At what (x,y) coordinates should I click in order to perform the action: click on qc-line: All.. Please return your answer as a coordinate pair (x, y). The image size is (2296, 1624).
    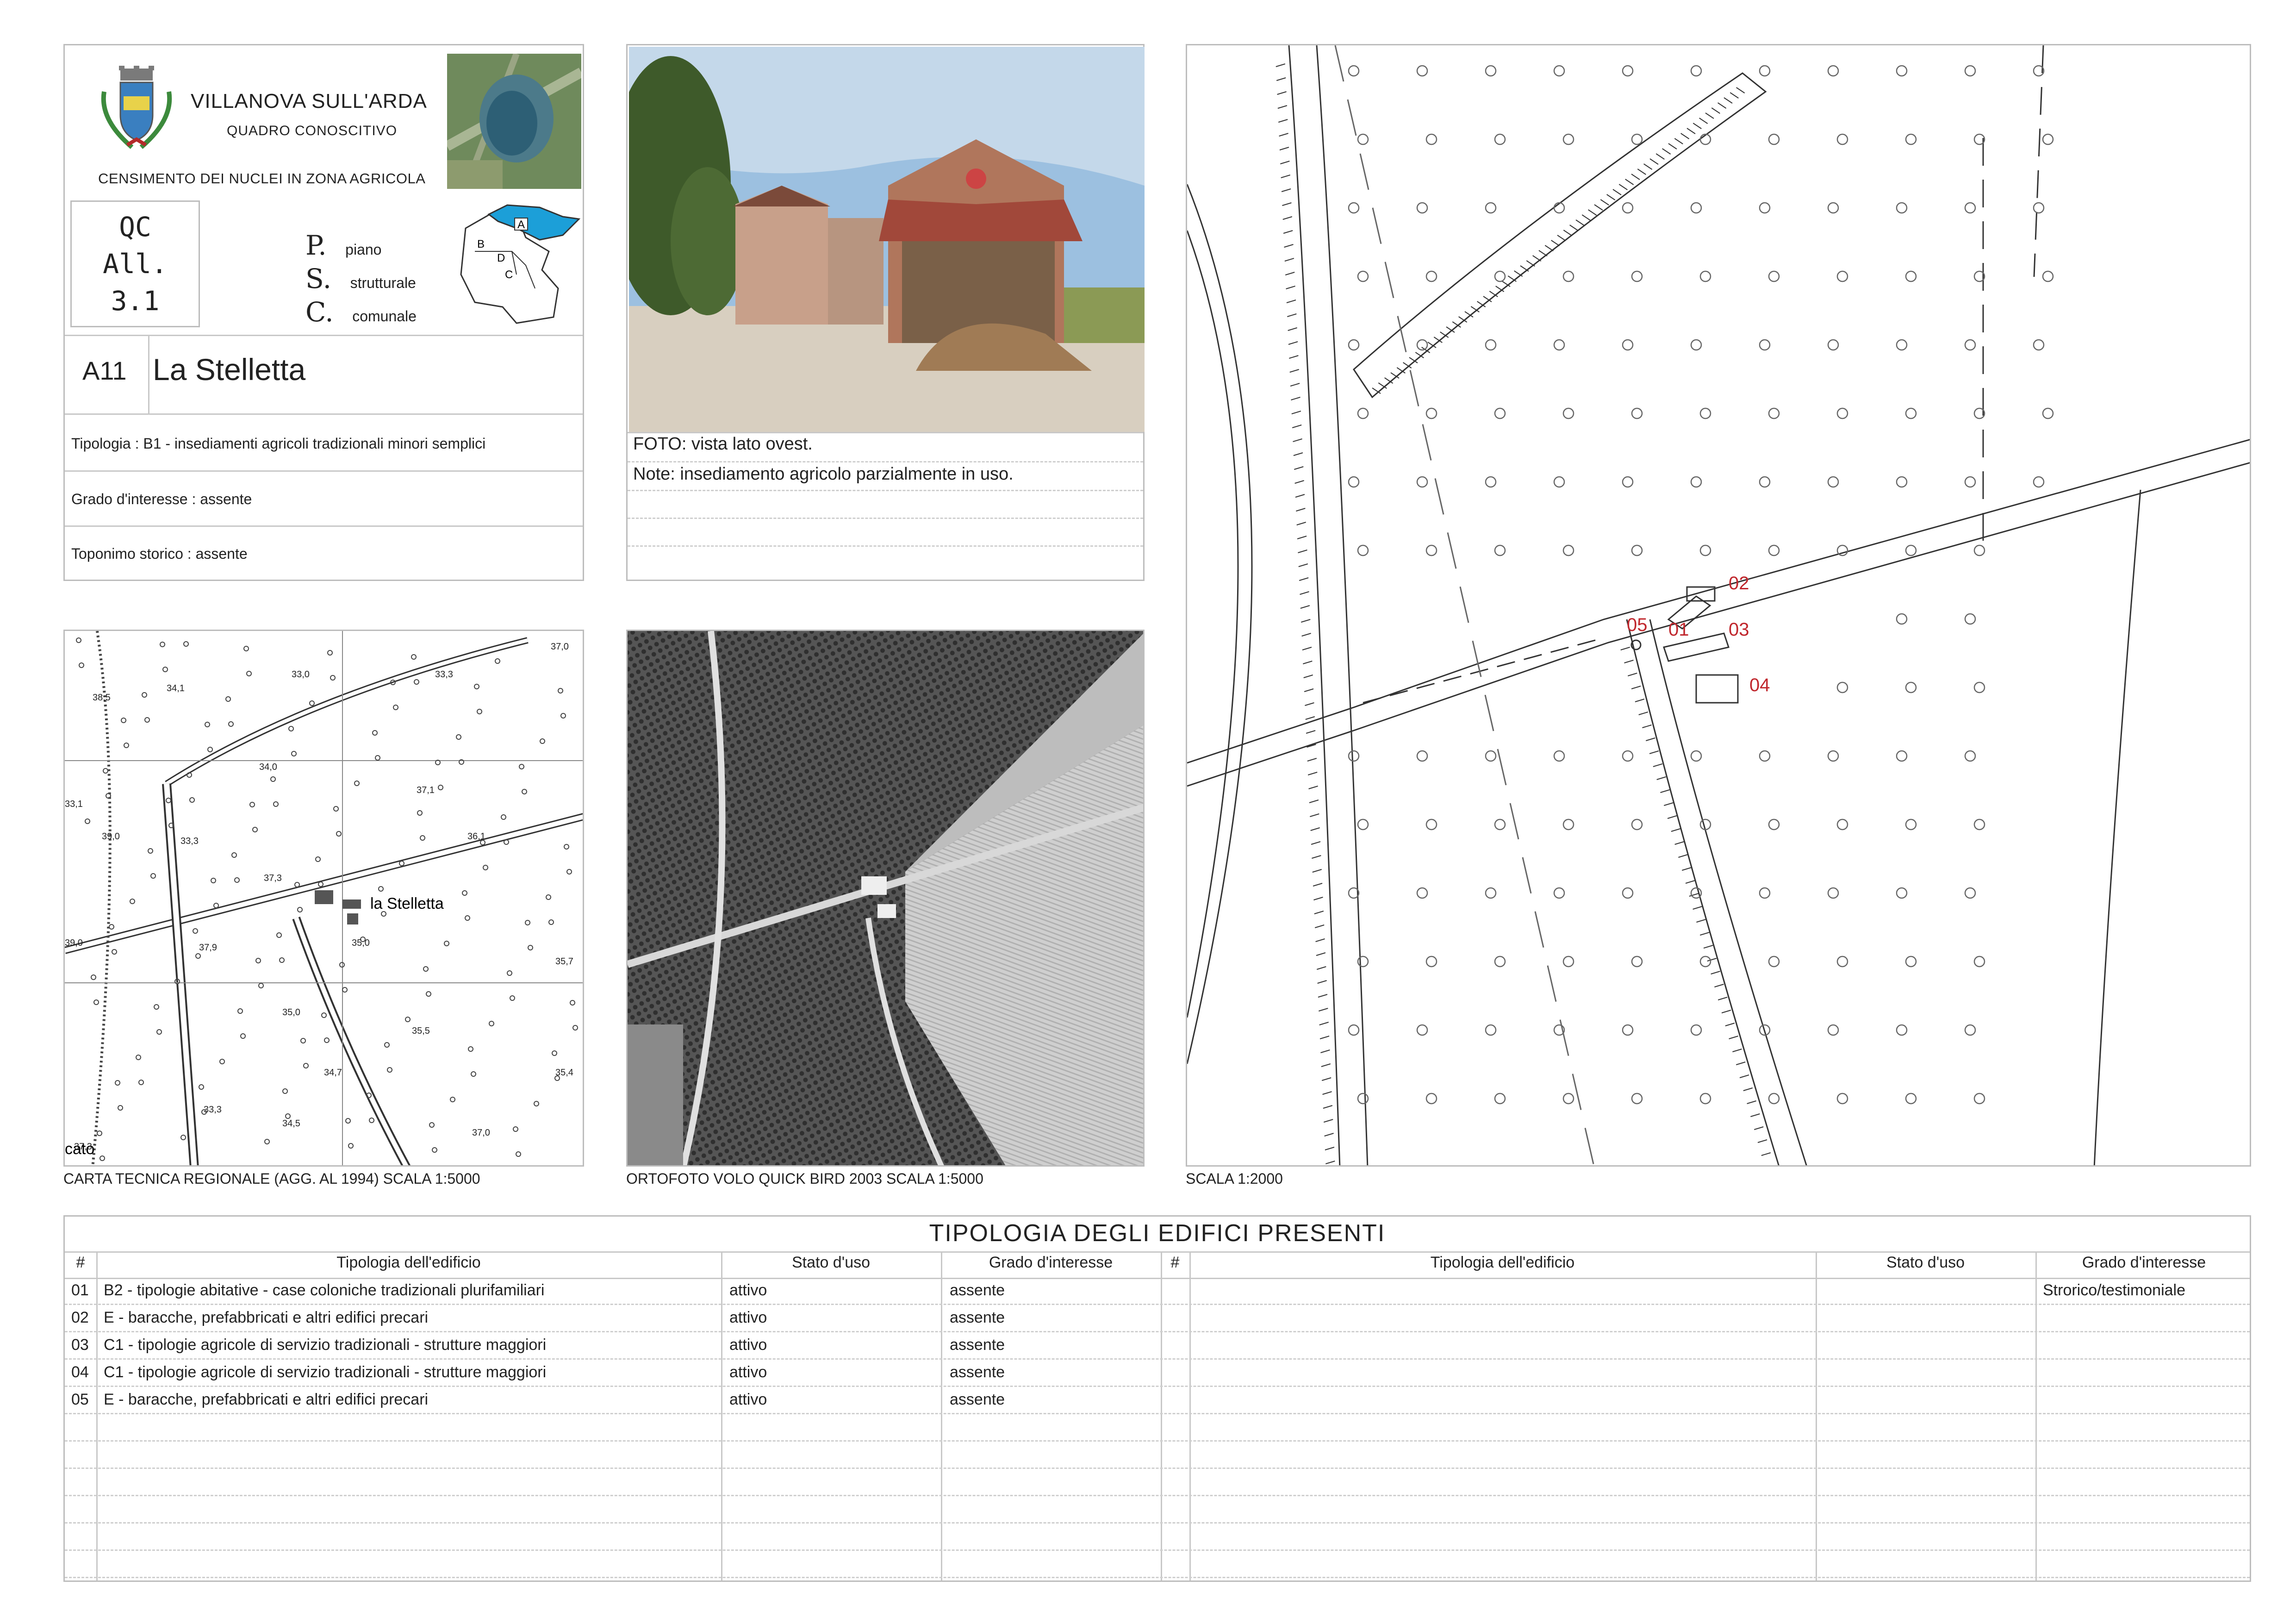
    Looking at the image, I should click on (135, 264).